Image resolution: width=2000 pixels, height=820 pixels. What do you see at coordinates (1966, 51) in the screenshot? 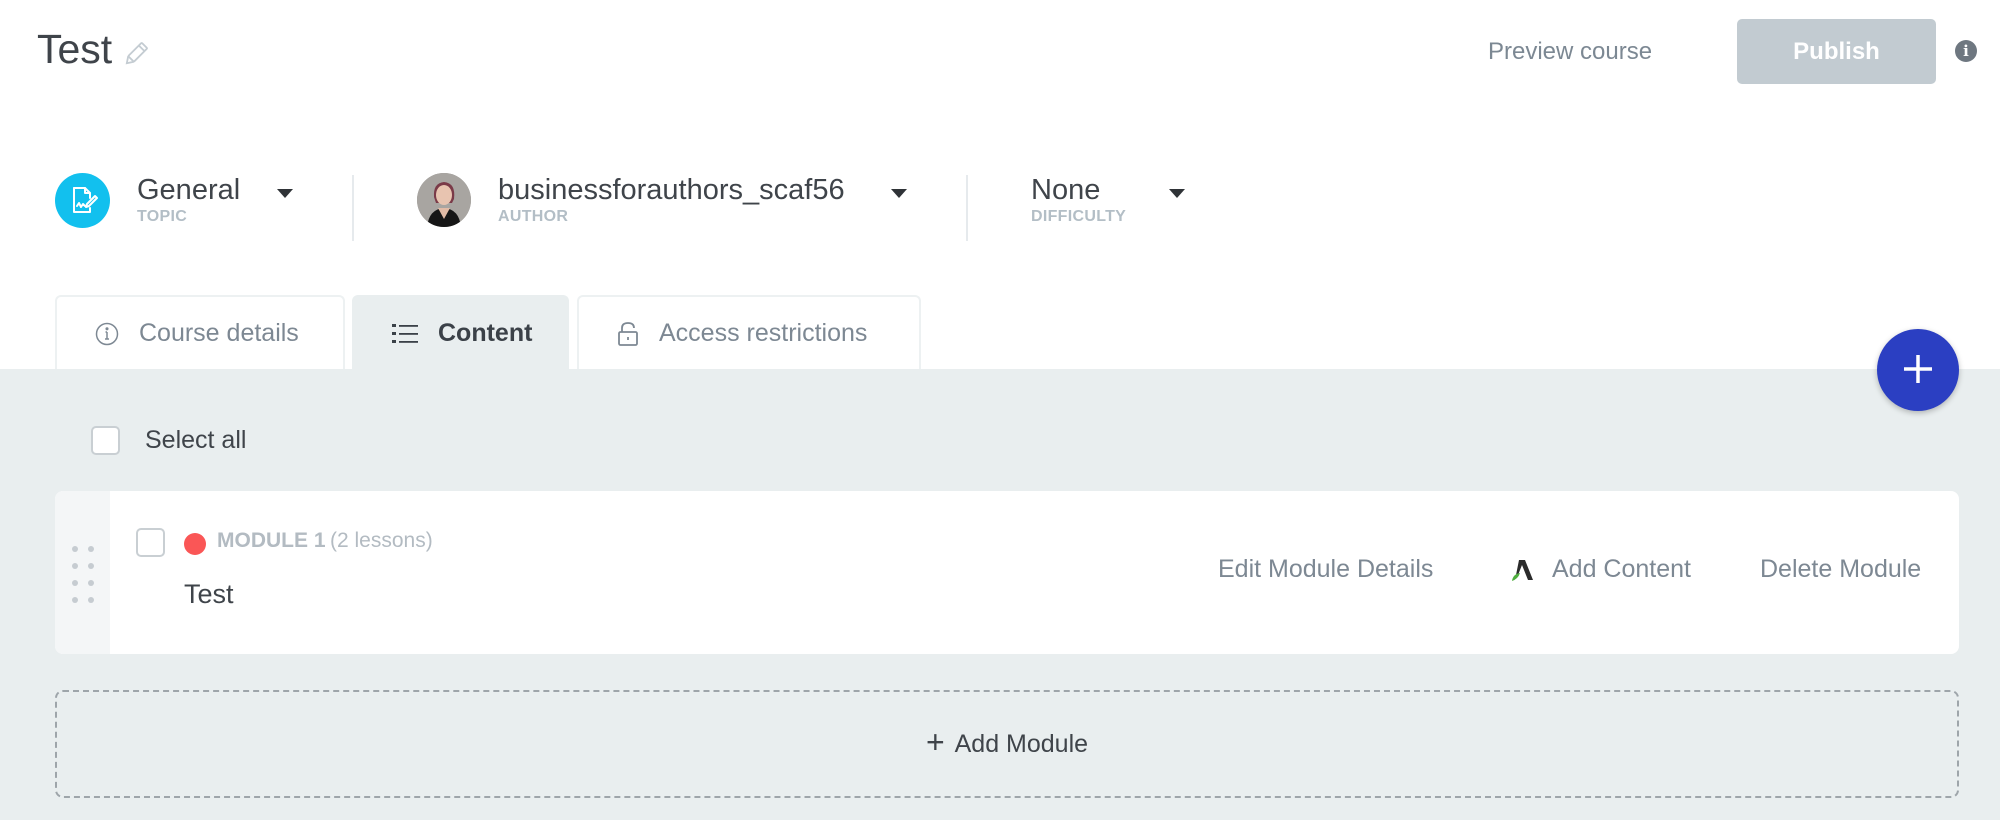
I see `info-icon: i` at bounding box center [1966, 51].